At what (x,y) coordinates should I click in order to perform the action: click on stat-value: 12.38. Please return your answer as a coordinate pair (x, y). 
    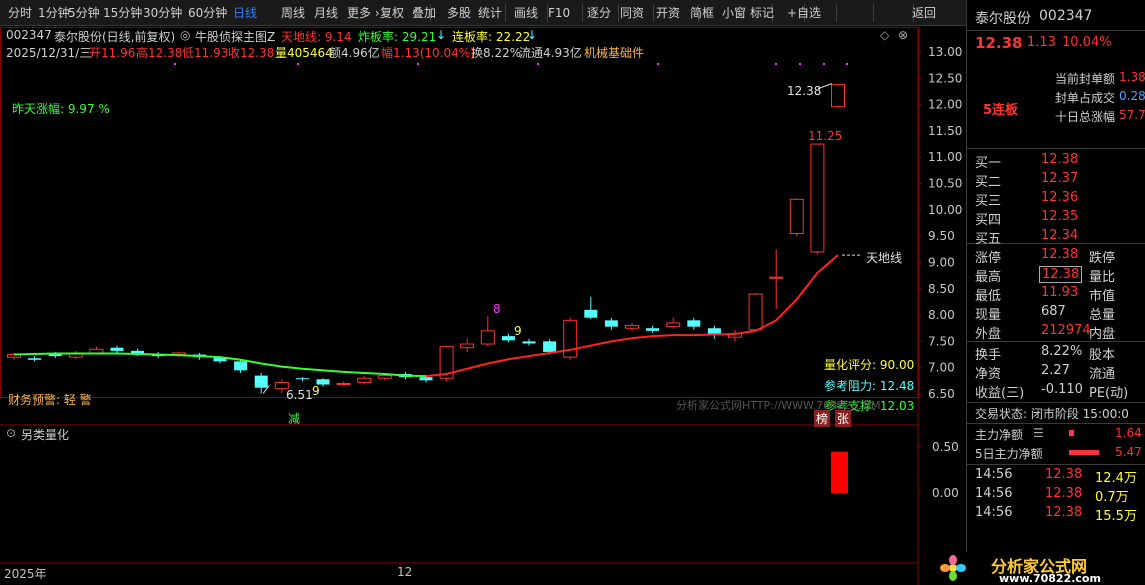
    Looking at the image, I should click on (1060, 254).